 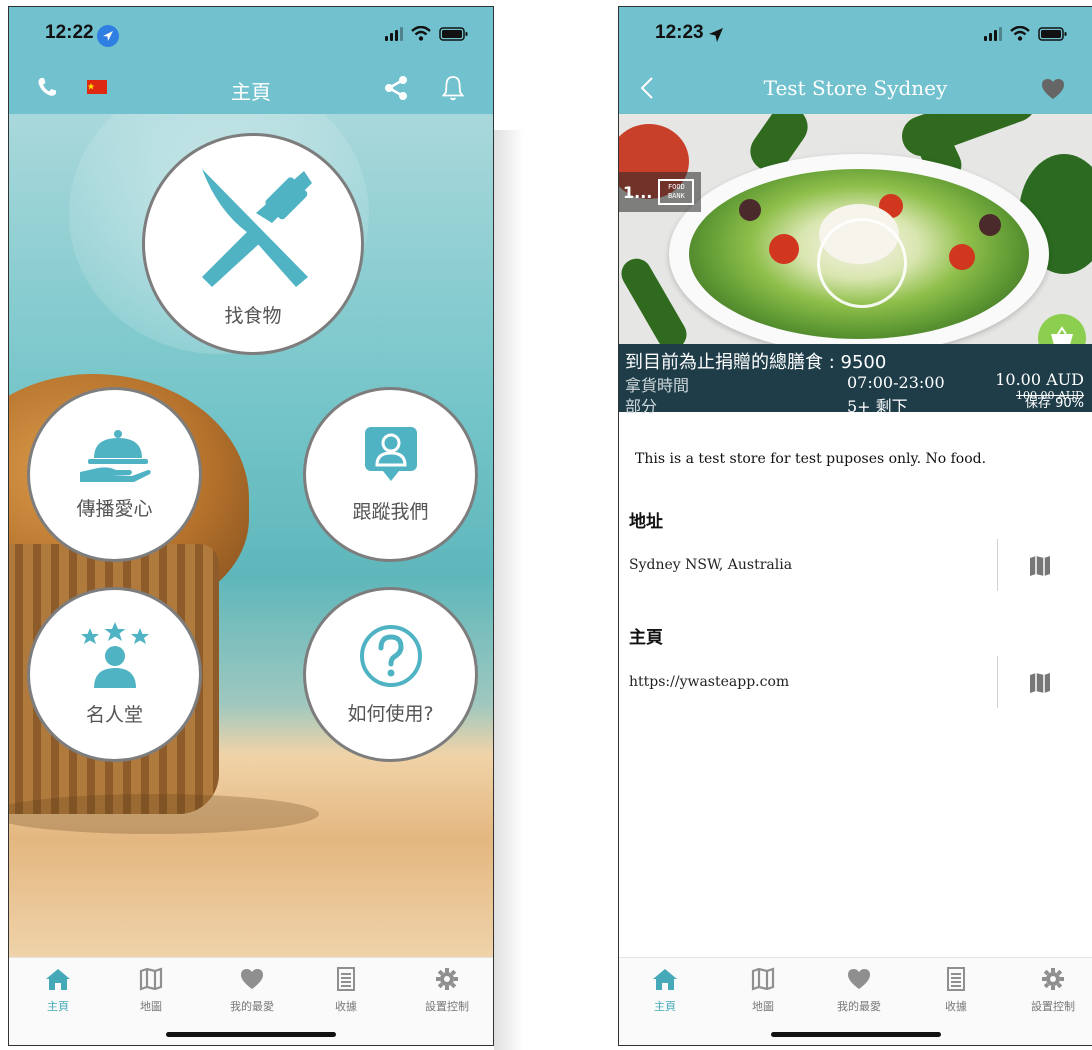 I want to click on nav-bar: 主頁, so click(x=251, y=88).